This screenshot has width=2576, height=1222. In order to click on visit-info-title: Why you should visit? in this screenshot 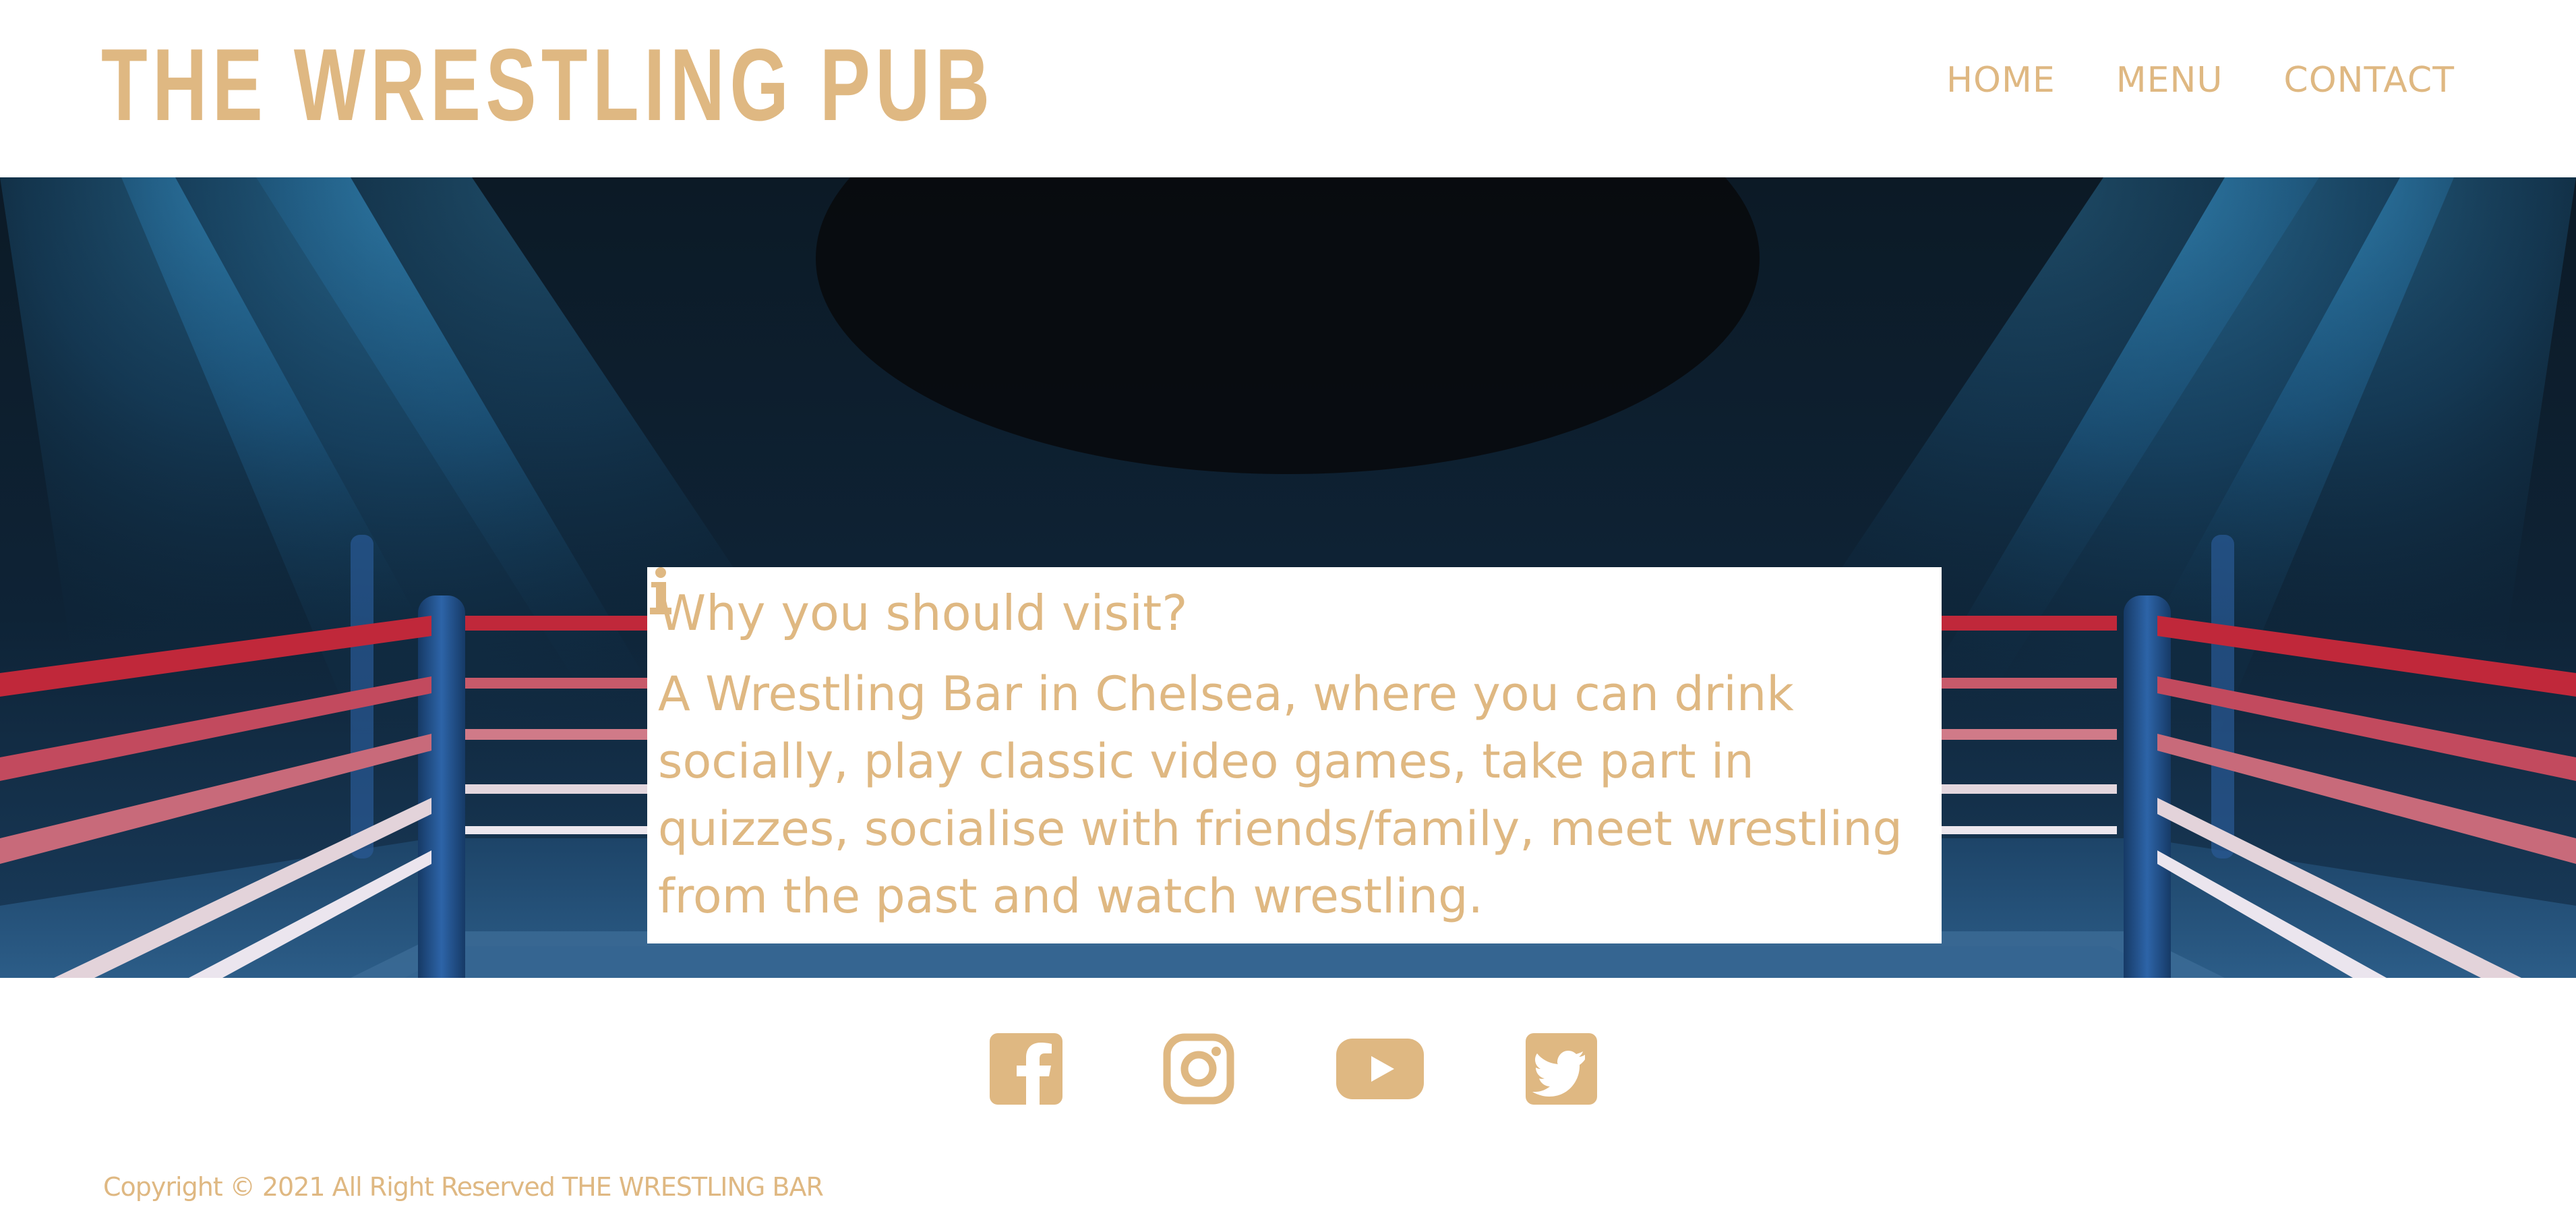, I will do `click(923, 613)`.